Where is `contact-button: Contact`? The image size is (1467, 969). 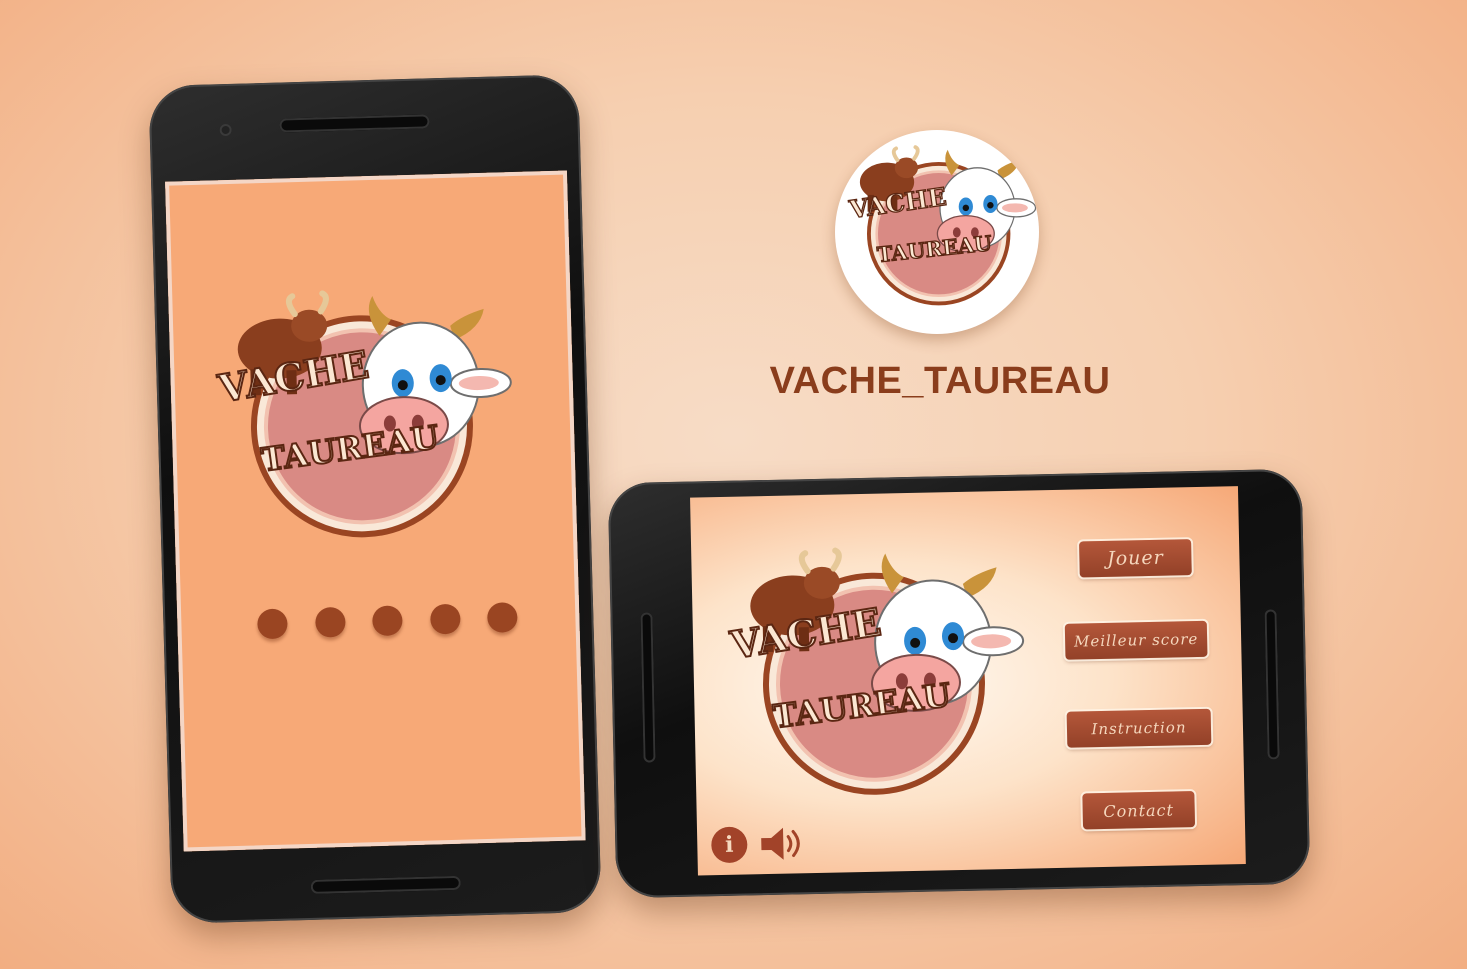 contact-button: Contact is located at coordinates (1139, 810).